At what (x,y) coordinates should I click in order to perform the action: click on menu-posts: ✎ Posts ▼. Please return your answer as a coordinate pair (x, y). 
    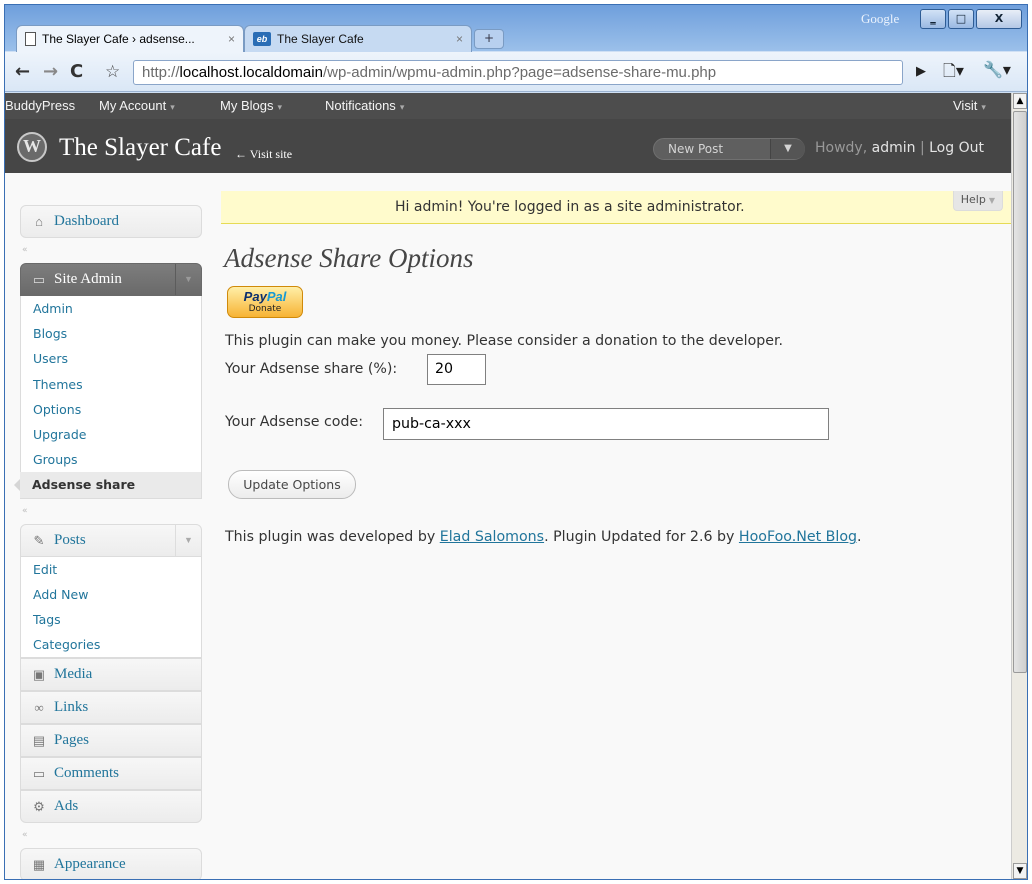
    Looking at the image, I should click on (111, 540).